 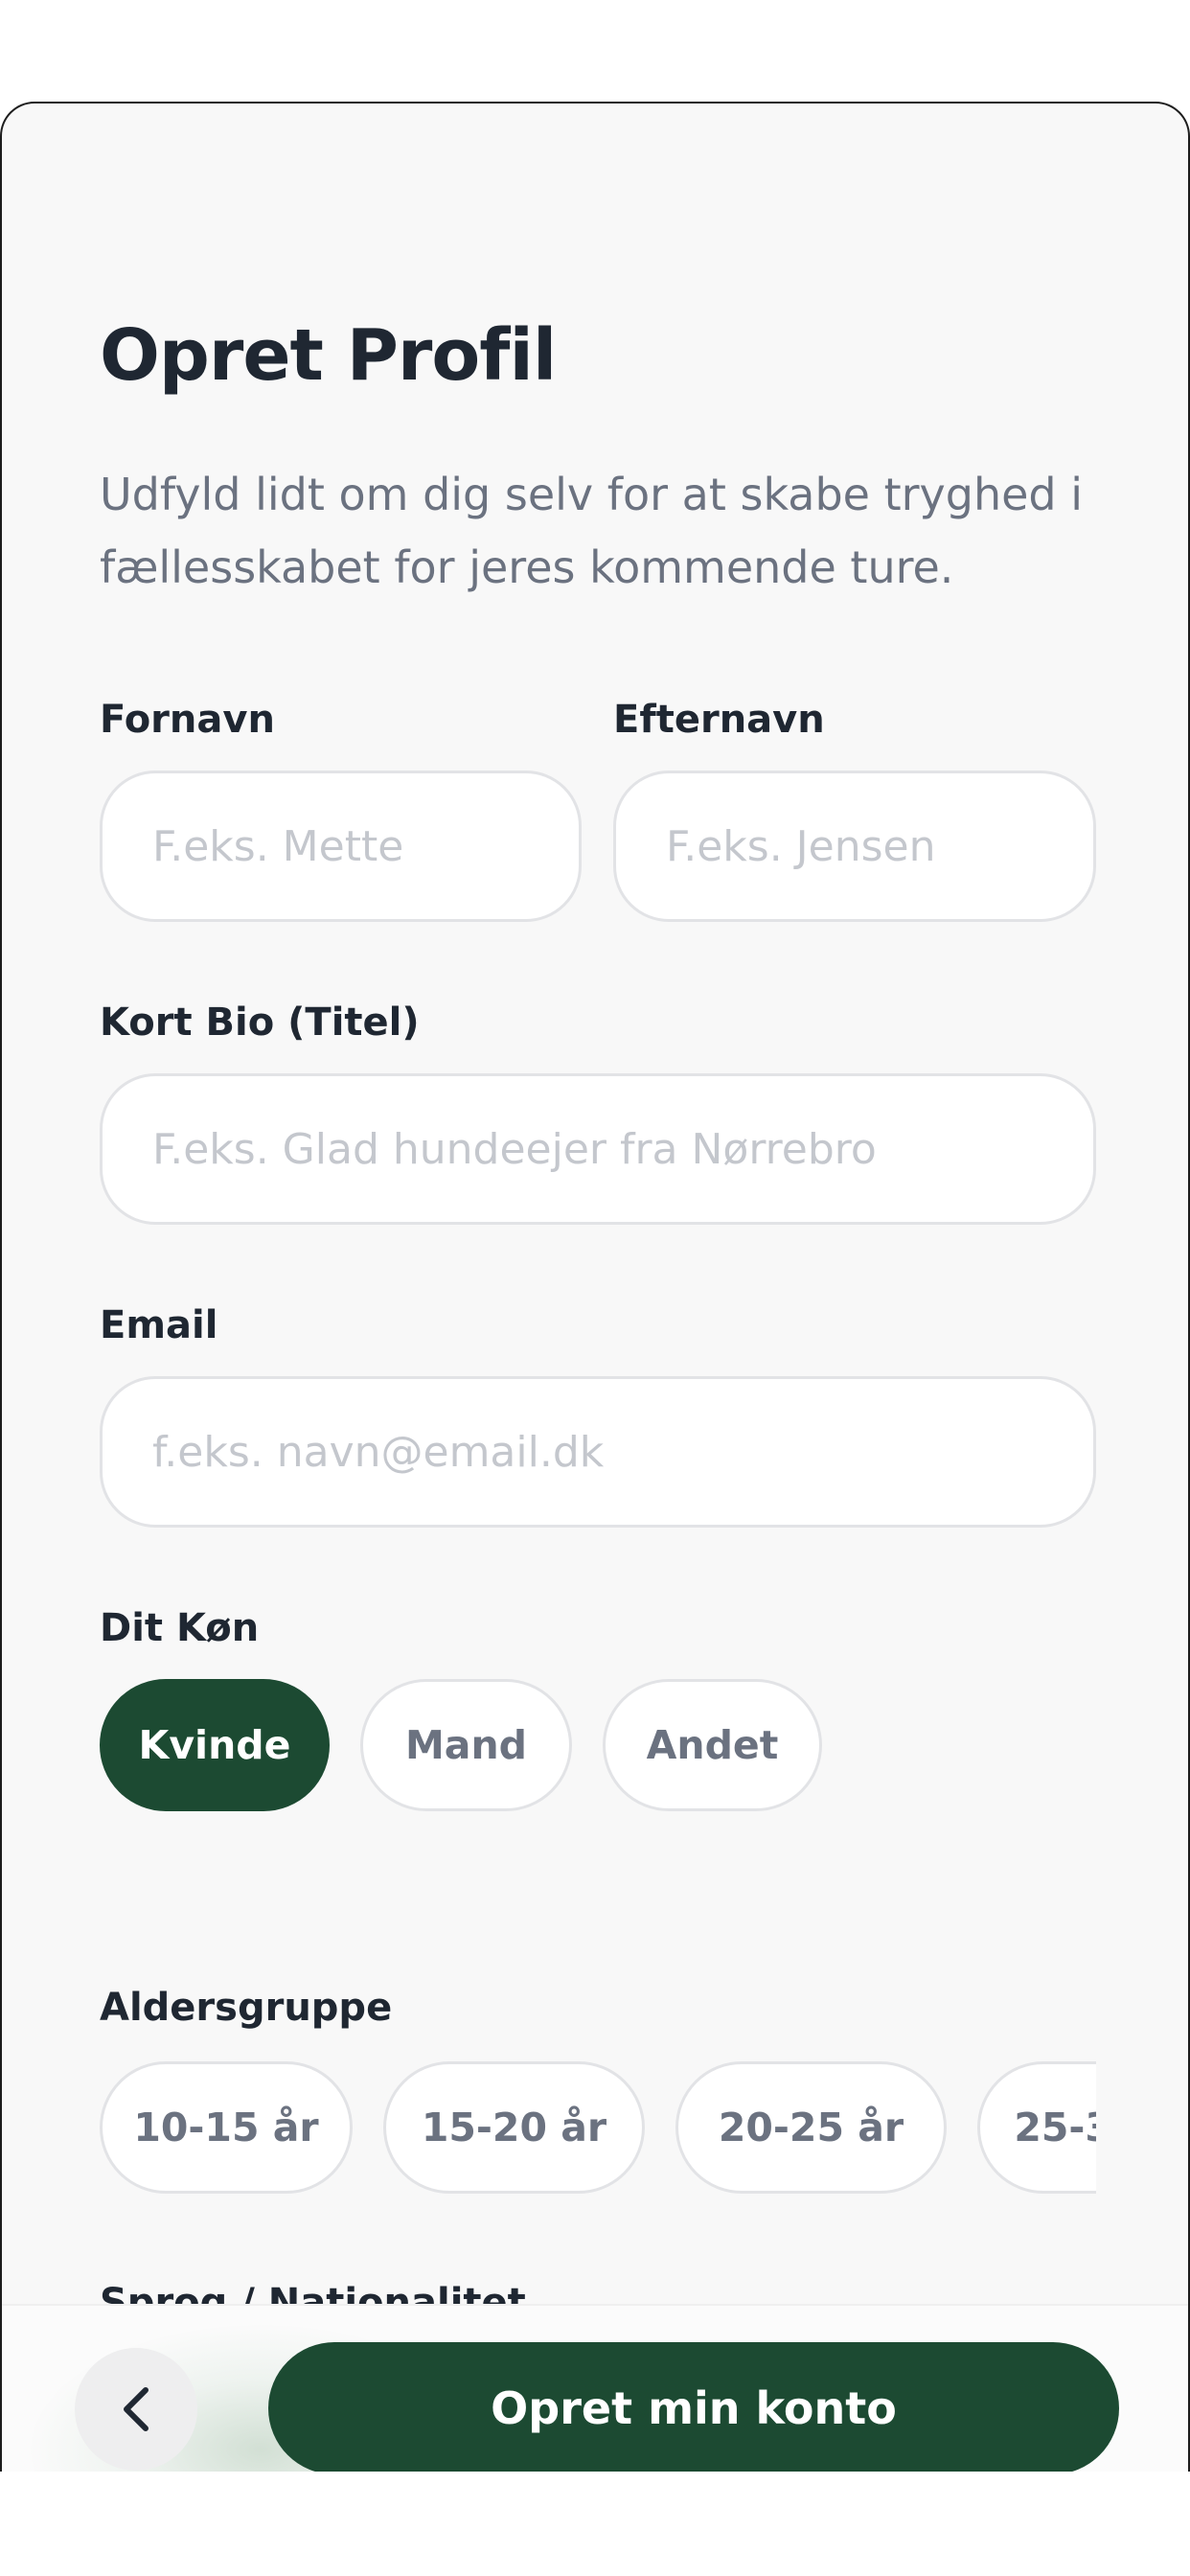 I want to click on gender-option-andet: Andet, so click(x=713, y=1745).